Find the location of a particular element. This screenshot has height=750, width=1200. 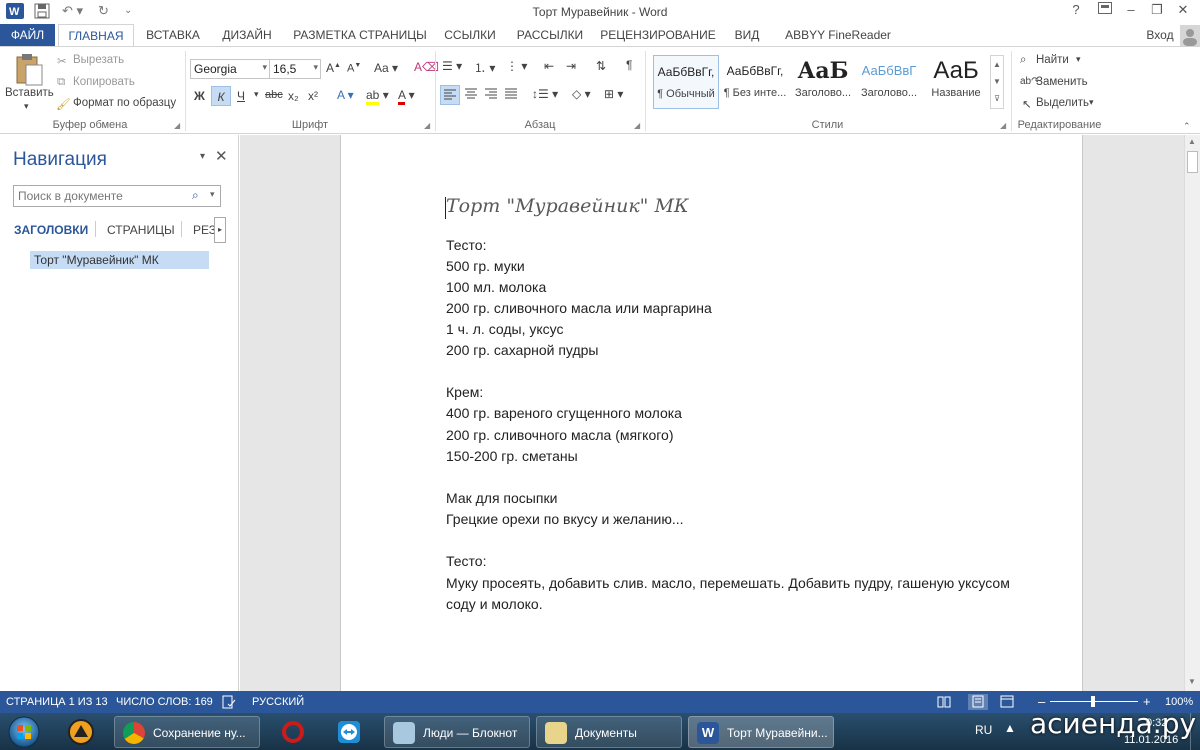

italic-button: К is located at coordinates (221, 96).